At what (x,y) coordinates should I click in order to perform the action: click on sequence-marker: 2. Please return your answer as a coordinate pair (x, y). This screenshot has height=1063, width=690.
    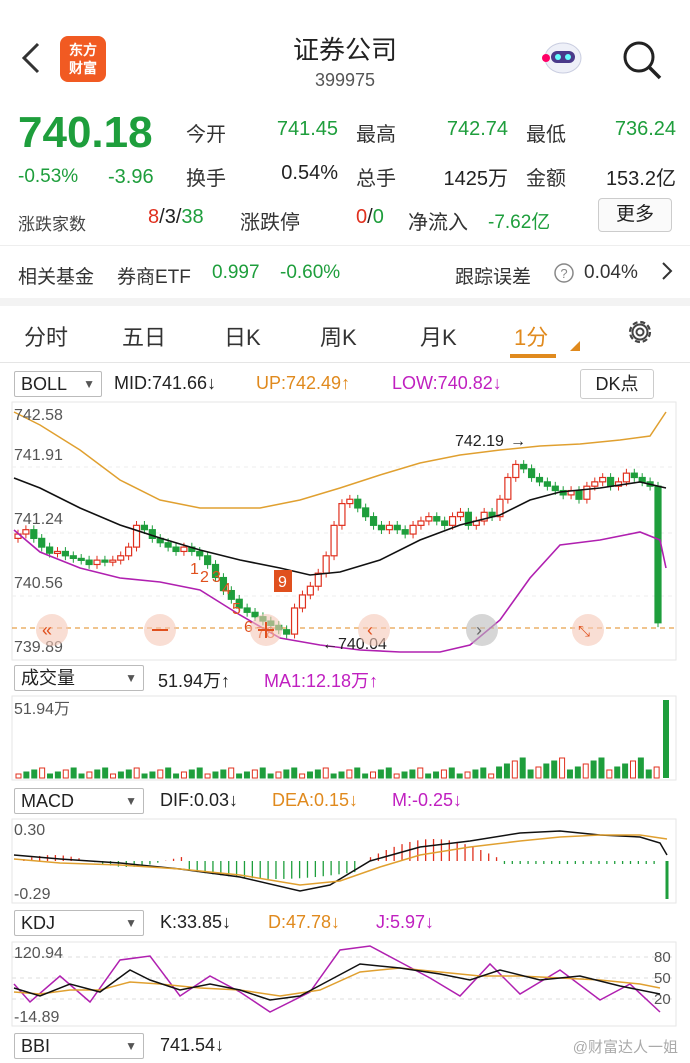
    Looking at the image, I should click on (204, 577).